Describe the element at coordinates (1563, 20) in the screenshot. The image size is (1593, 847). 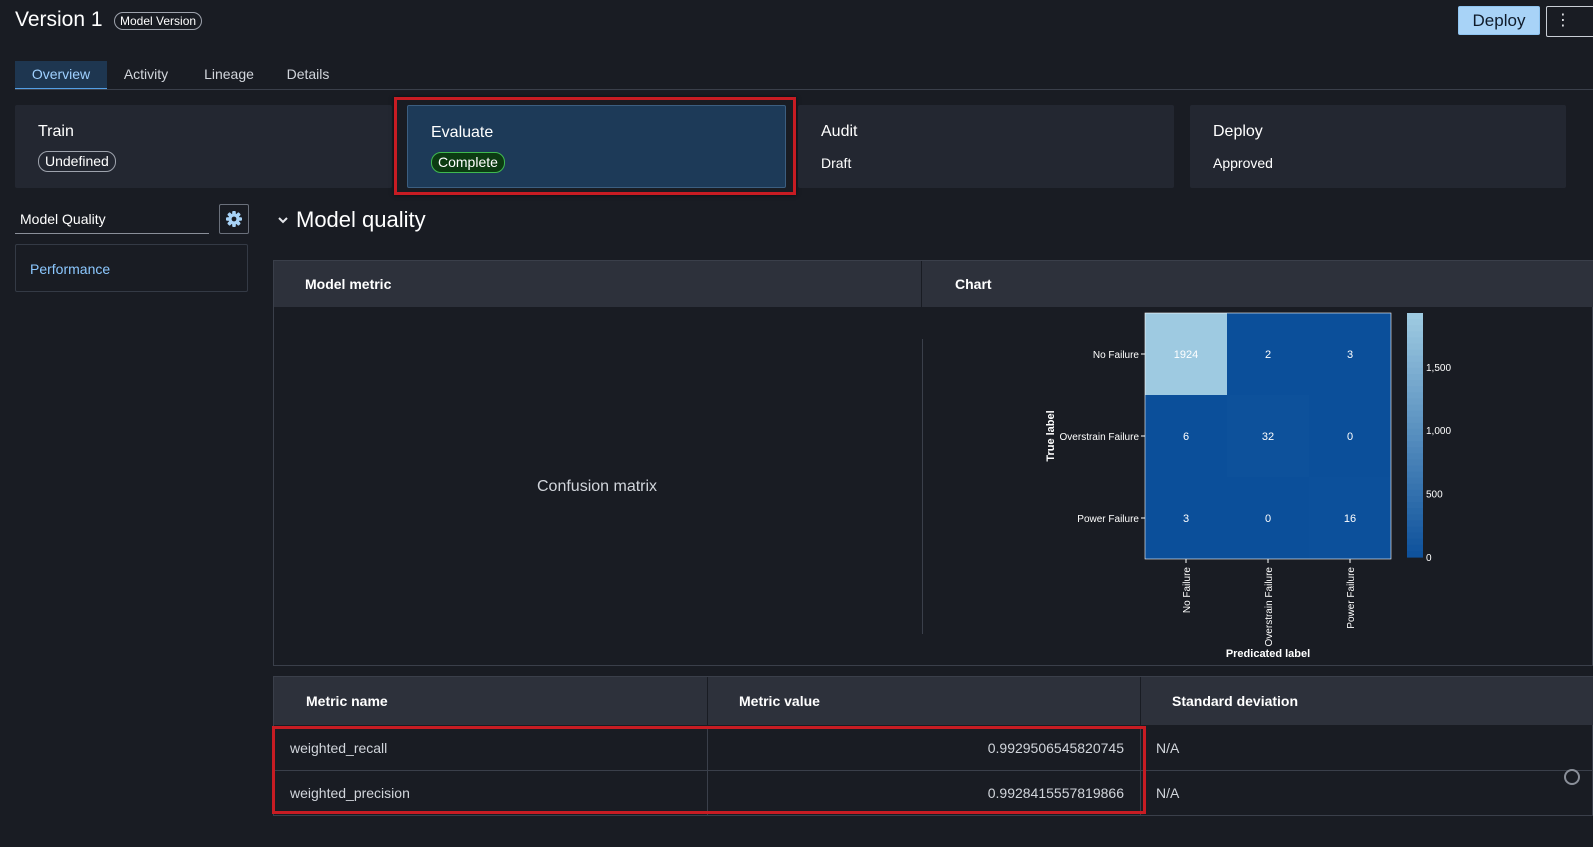
I see `vertical-ellipsis-icon: ⋮` at that location.